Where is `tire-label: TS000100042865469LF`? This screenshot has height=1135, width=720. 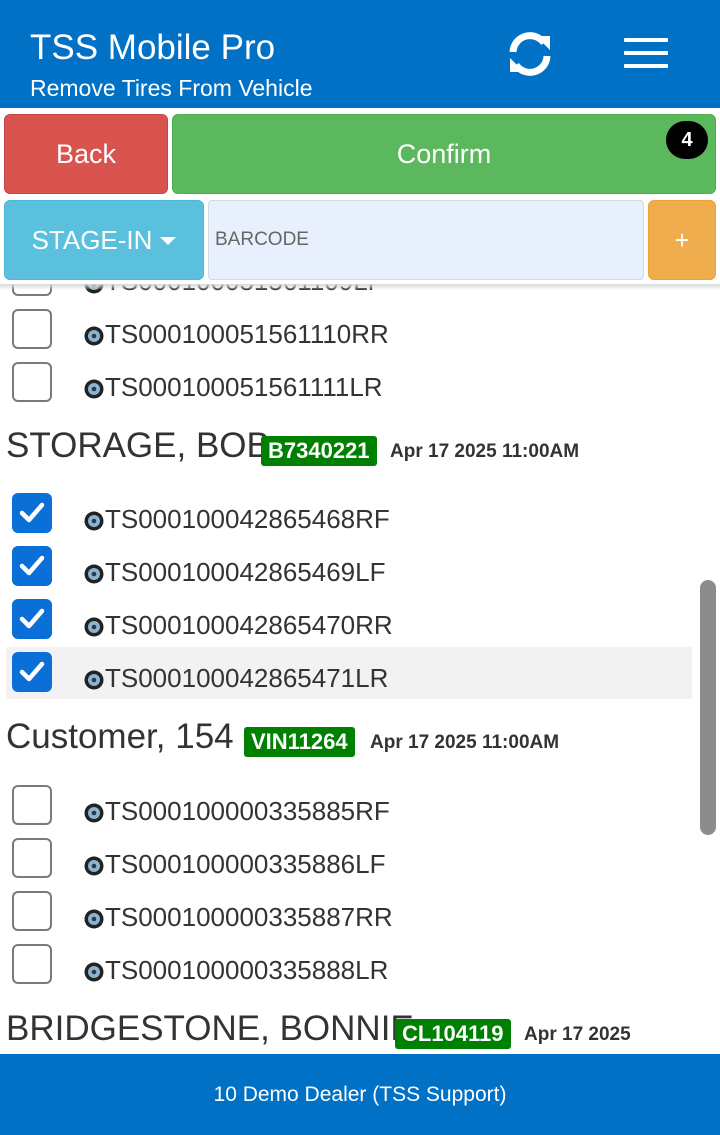
tire-label: TS000100042865469LF is located at coordinates (245, 572).